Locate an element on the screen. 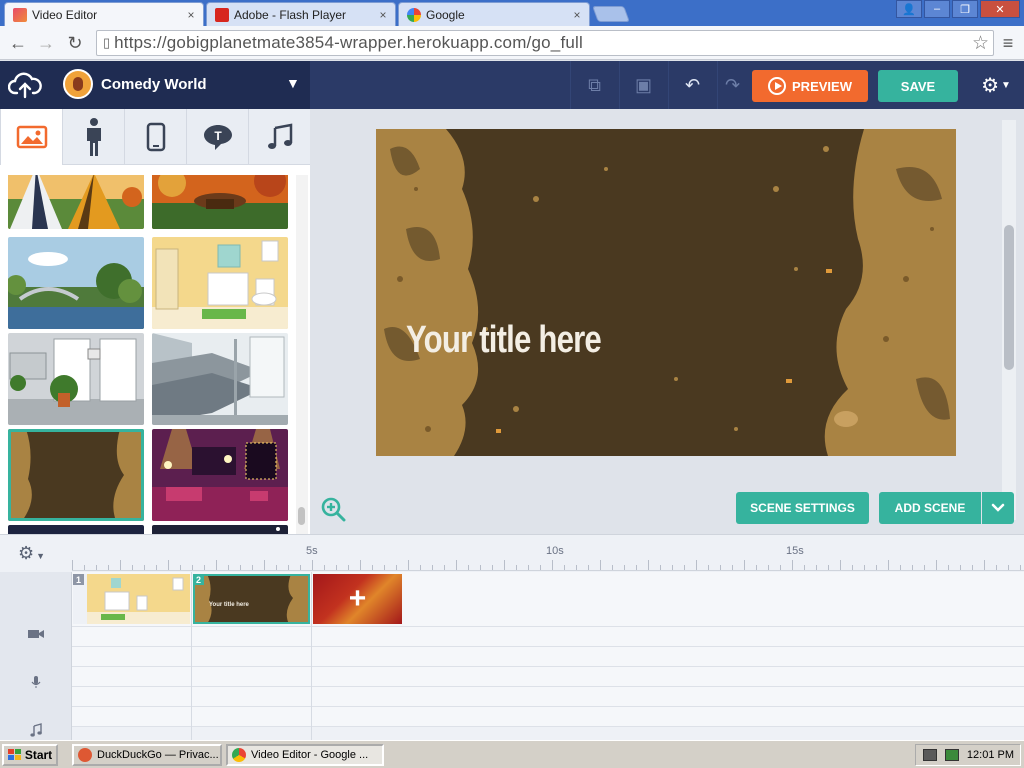 The height and width of the screenshot is (768, 1024). ruler-tick-label: 15s is located at coordinates (795, 551).